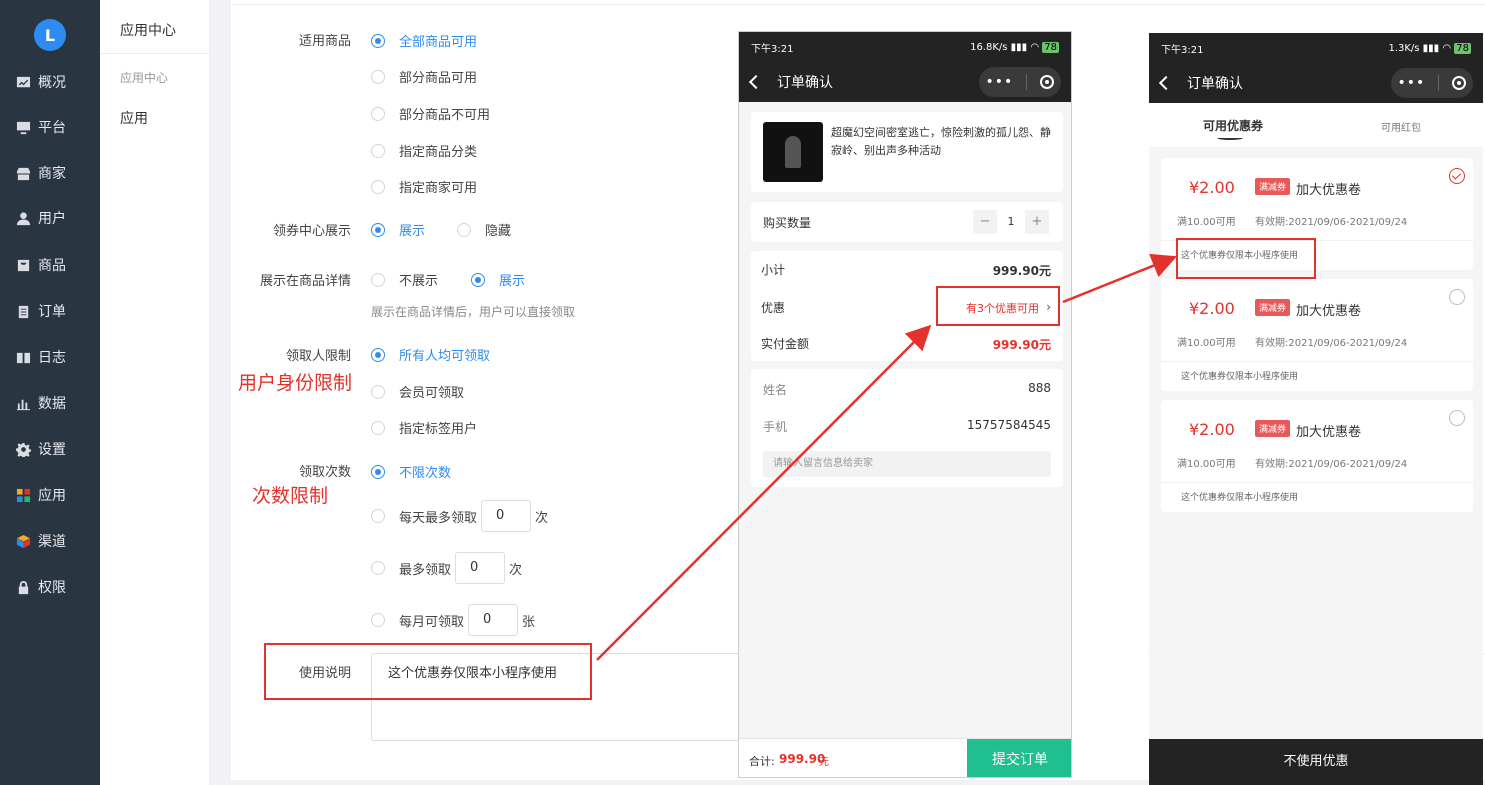  I want to click on times-option-max: 最多领取 0 次, so click(446, 568).